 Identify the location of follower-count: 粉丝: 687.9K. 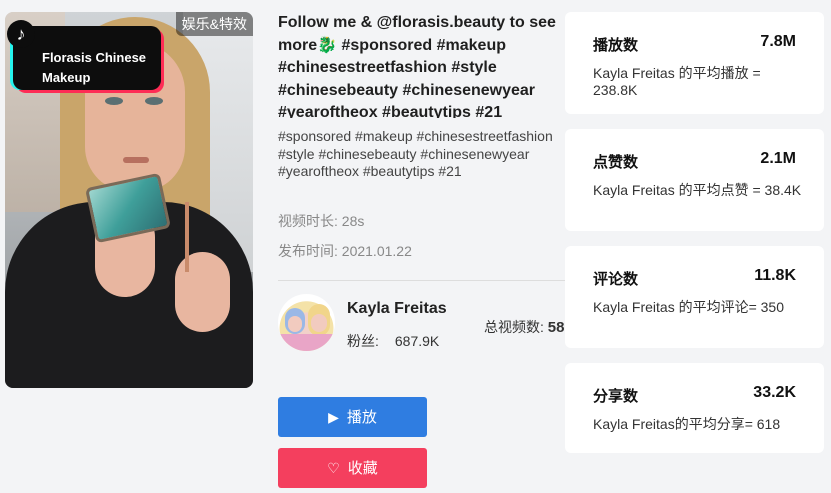
(393, 341).